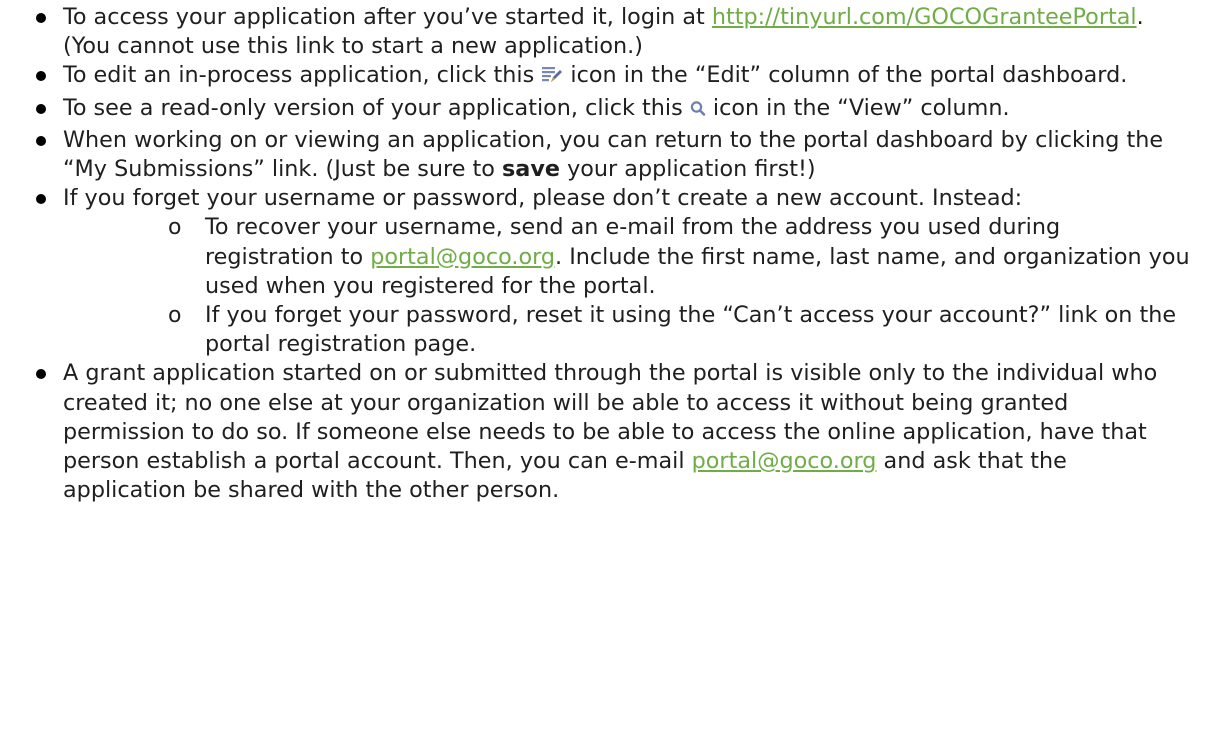  Describe the element at coordinates (857, 107) in the screenshot. I see `bullet-text: icon in the “View” column.` at that location.